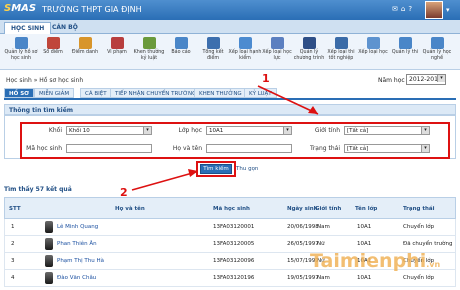 The height and width of the screenshot is (290, 460). Describe the element at coordinates (328, 209) in the screenshot. I see `col-header: Giới tính` at that location.